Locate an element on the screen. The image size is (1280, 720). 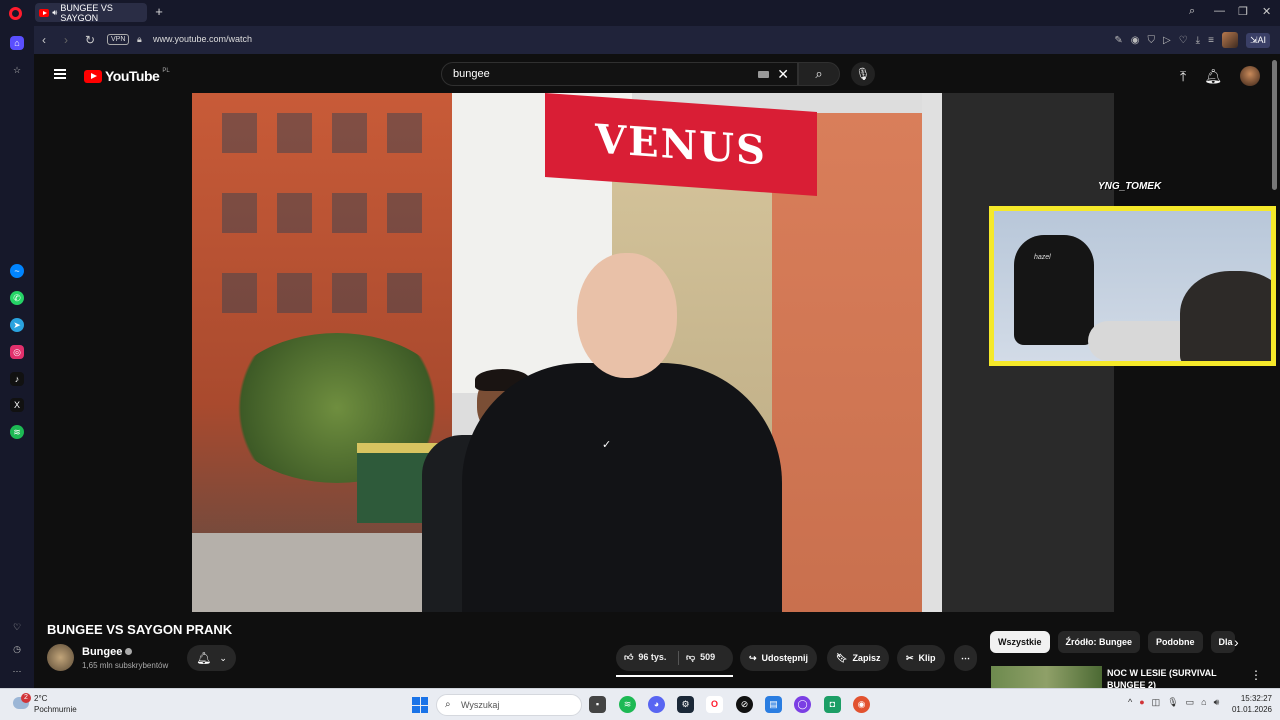
opera-logo-icon is located at coordinates (15, 13).